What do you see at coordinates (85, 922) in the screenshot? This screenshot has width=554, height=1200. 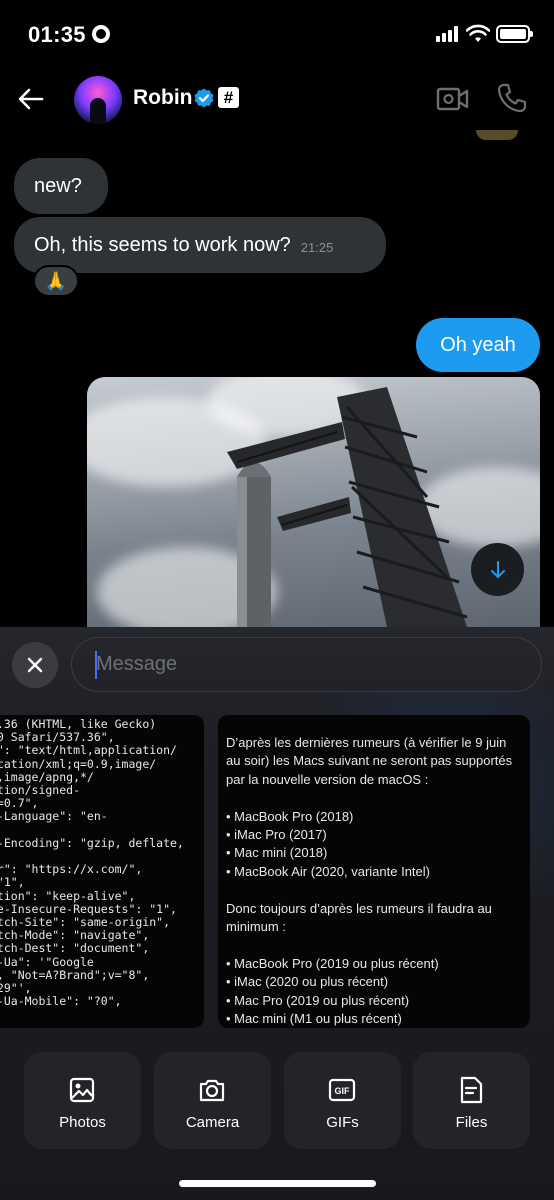 I see `clipboard-code-line: etch-Site": "same-origin",` at bounding box center [85, 922].